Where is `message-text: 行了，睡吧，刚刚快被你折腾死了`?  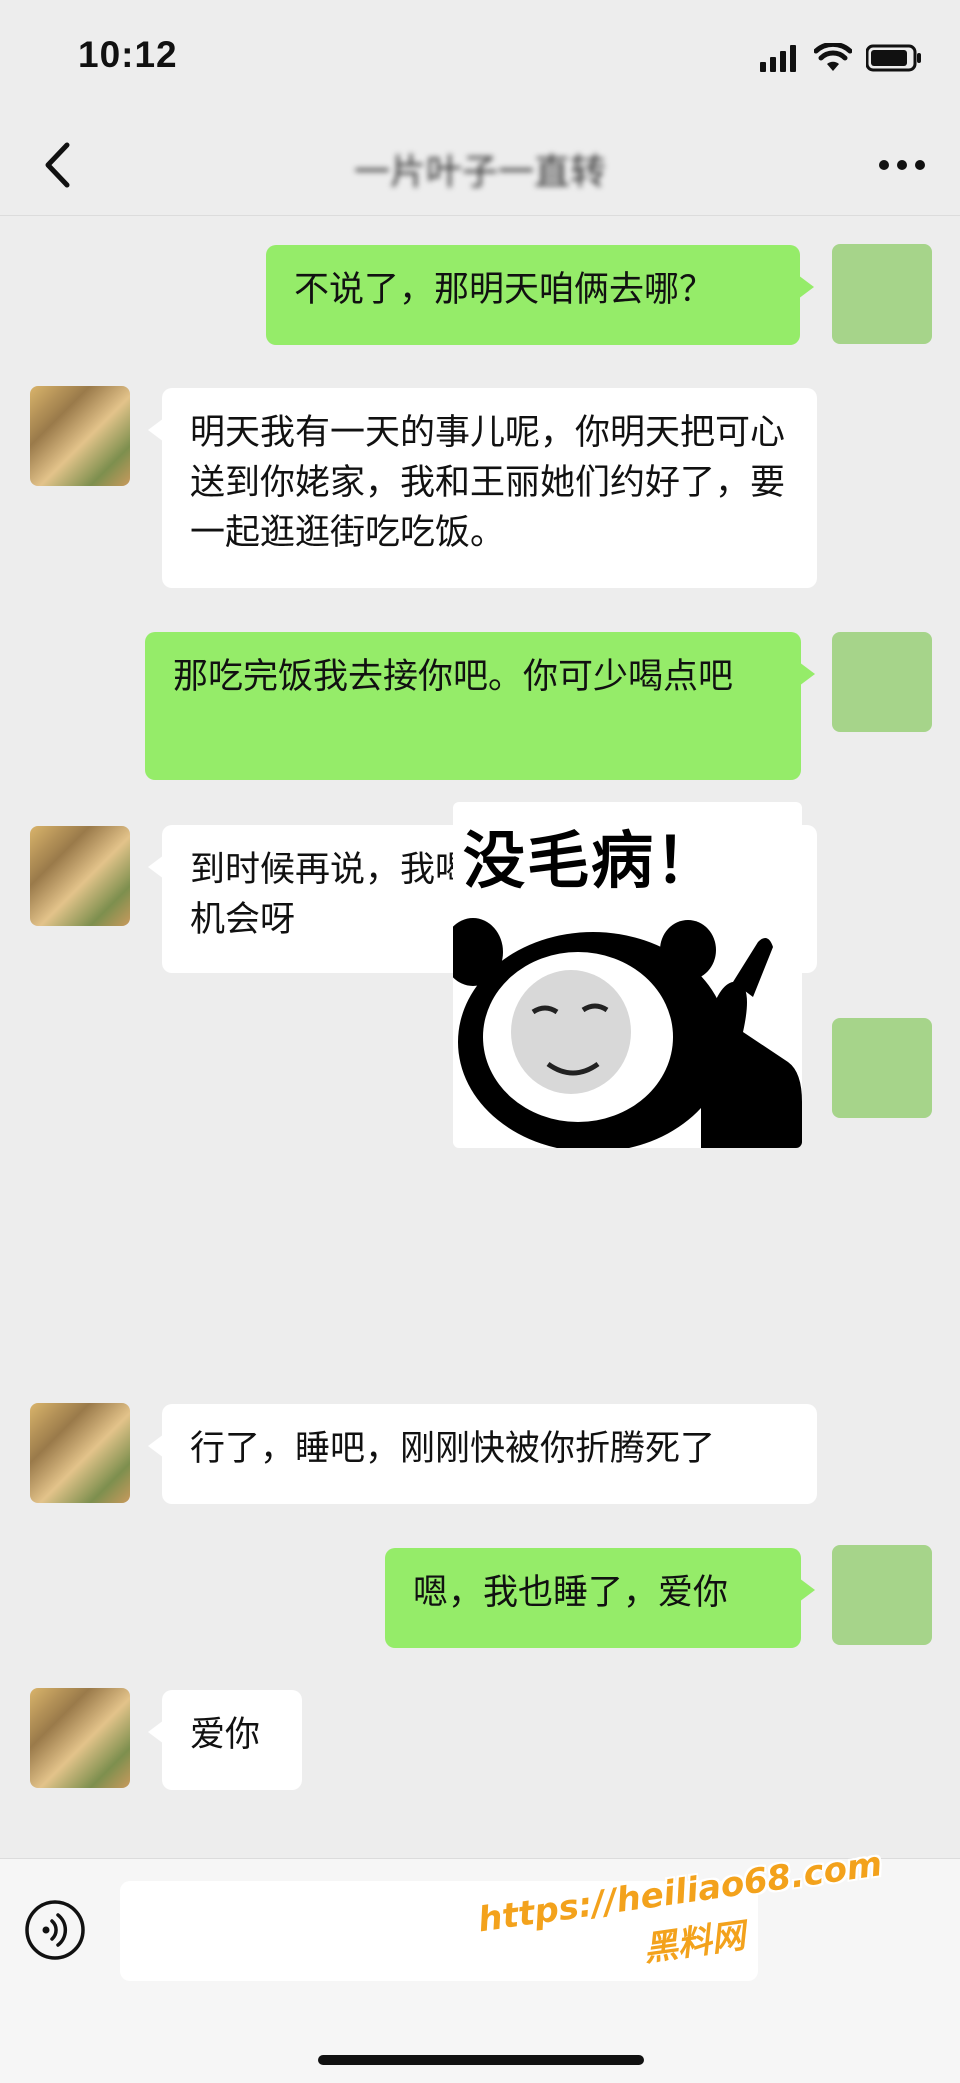
message-text: 行了，睡吧，刚刚快被你折腾死了 is located at coordinates (453, 1449).